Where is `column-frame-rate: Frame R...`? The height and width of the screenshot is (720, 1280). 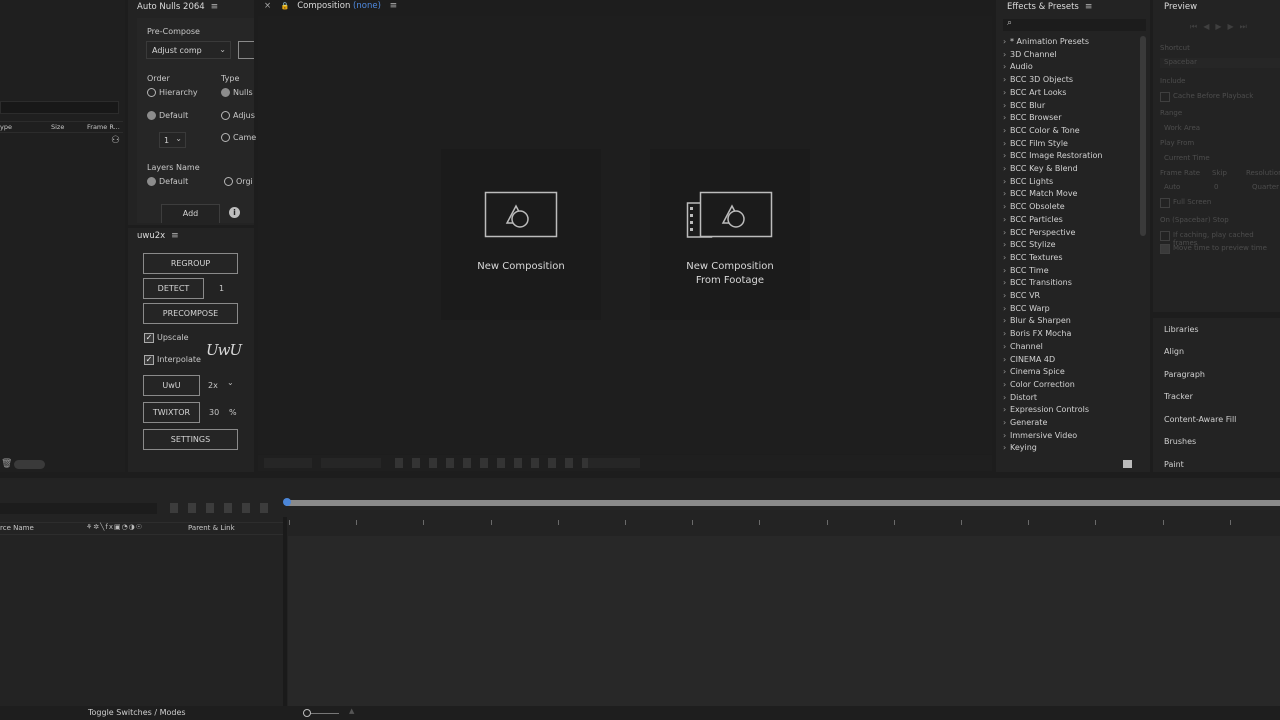
column-frame-rate: Frame R... is located at coordinates (103, 127).